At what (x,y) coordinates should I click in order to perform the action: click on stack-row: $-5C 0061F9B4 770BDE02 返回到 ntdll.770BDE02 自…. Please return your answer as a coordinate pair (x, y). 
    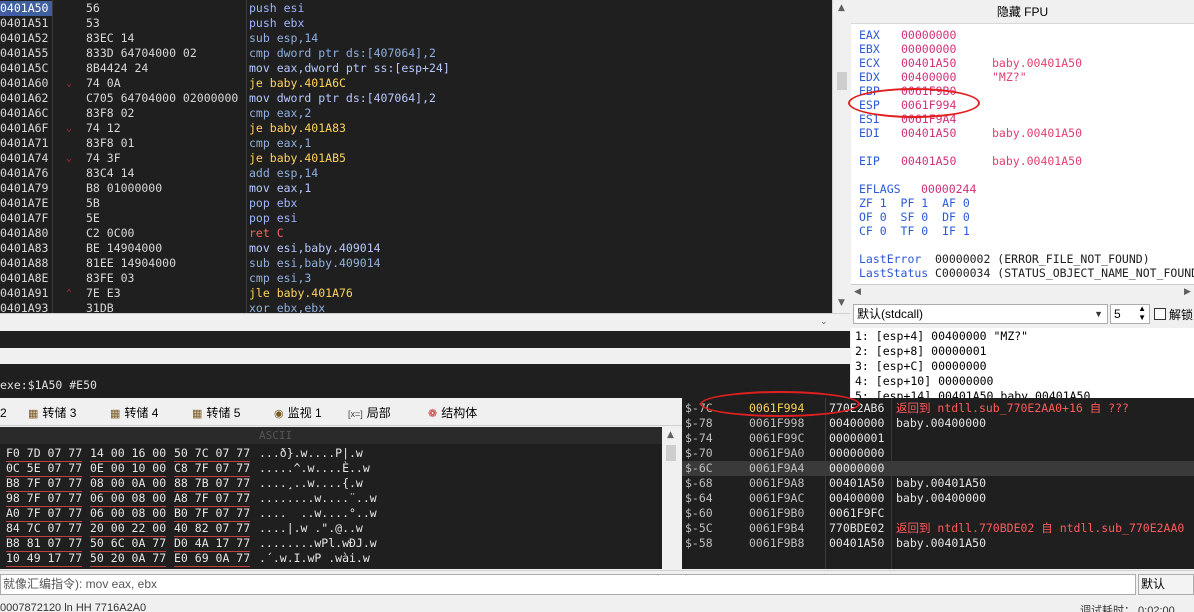
    Looking at the image, I should click on (938, 528).